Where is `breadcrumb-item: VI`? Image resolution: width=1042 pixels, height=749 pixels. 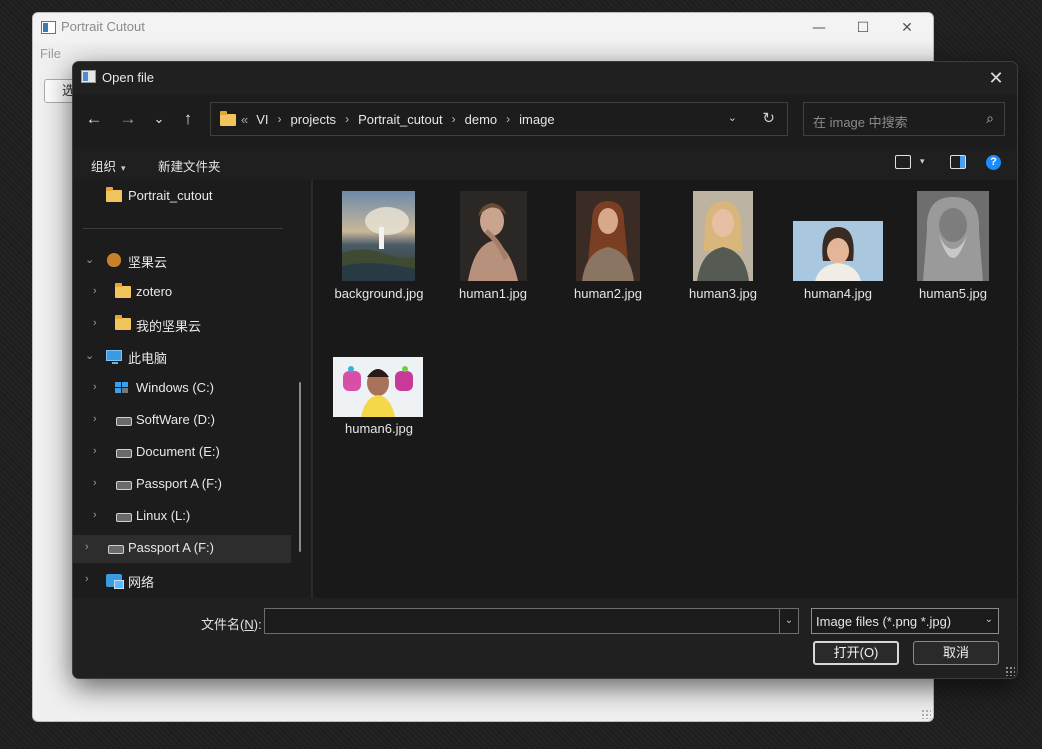
breadcrumb-item: VI is located at coordinates (262, 119).